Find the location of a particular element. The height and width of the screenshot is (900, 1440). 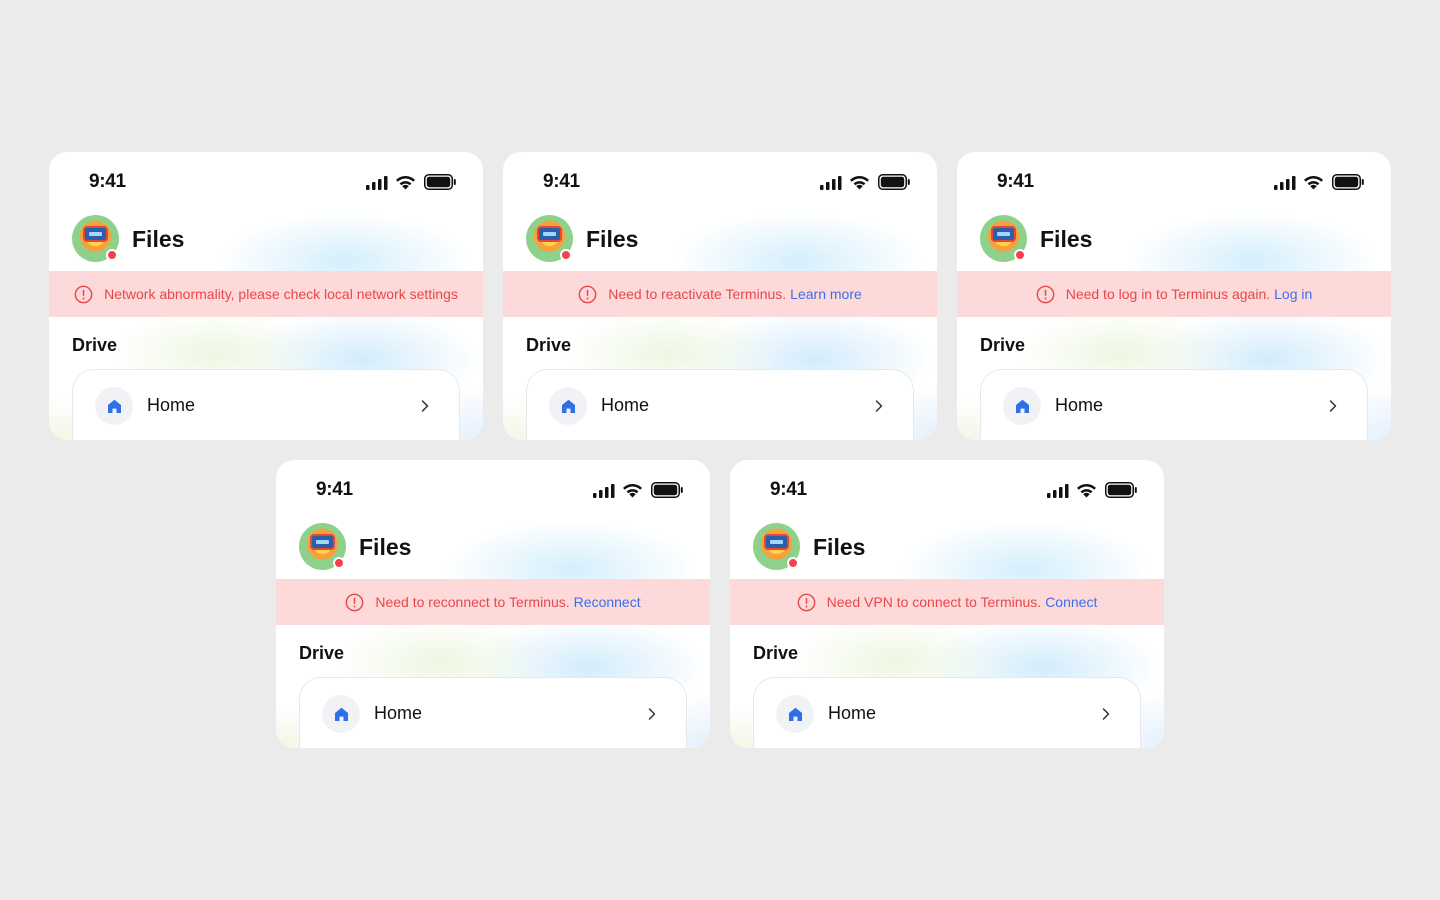

error-banner: Need to log in to Terminus again. Log in is located at coordinates (1174, 294).